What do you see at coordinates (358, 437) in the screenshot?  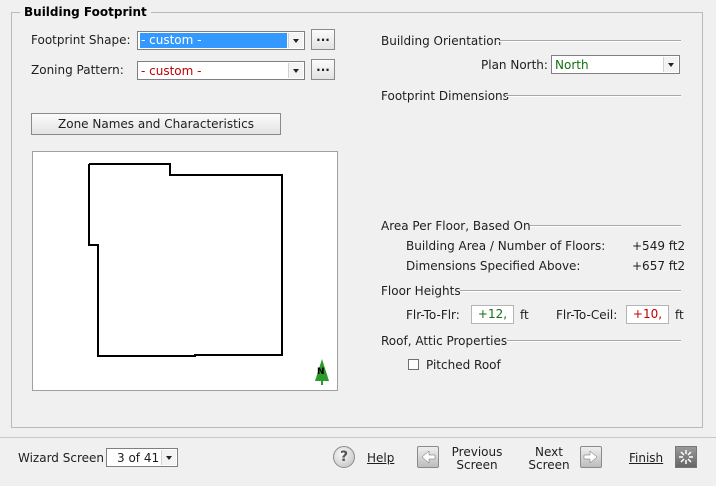 I see `bottom-separator` at bounding box center [358, 437].